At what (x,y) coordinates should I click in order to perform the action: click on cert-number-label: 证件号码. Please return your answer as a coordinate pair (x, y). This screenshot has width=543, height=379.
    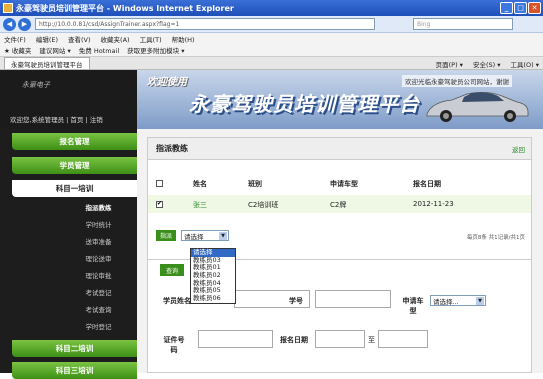
    Looking at the image, I should click on (174, 345).